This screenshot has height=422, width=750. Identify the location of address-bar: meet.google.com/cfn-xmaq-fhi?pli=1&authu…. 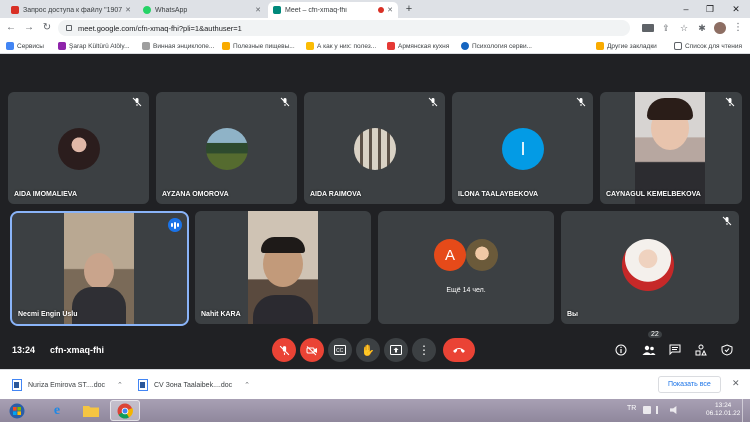
(344, 28).